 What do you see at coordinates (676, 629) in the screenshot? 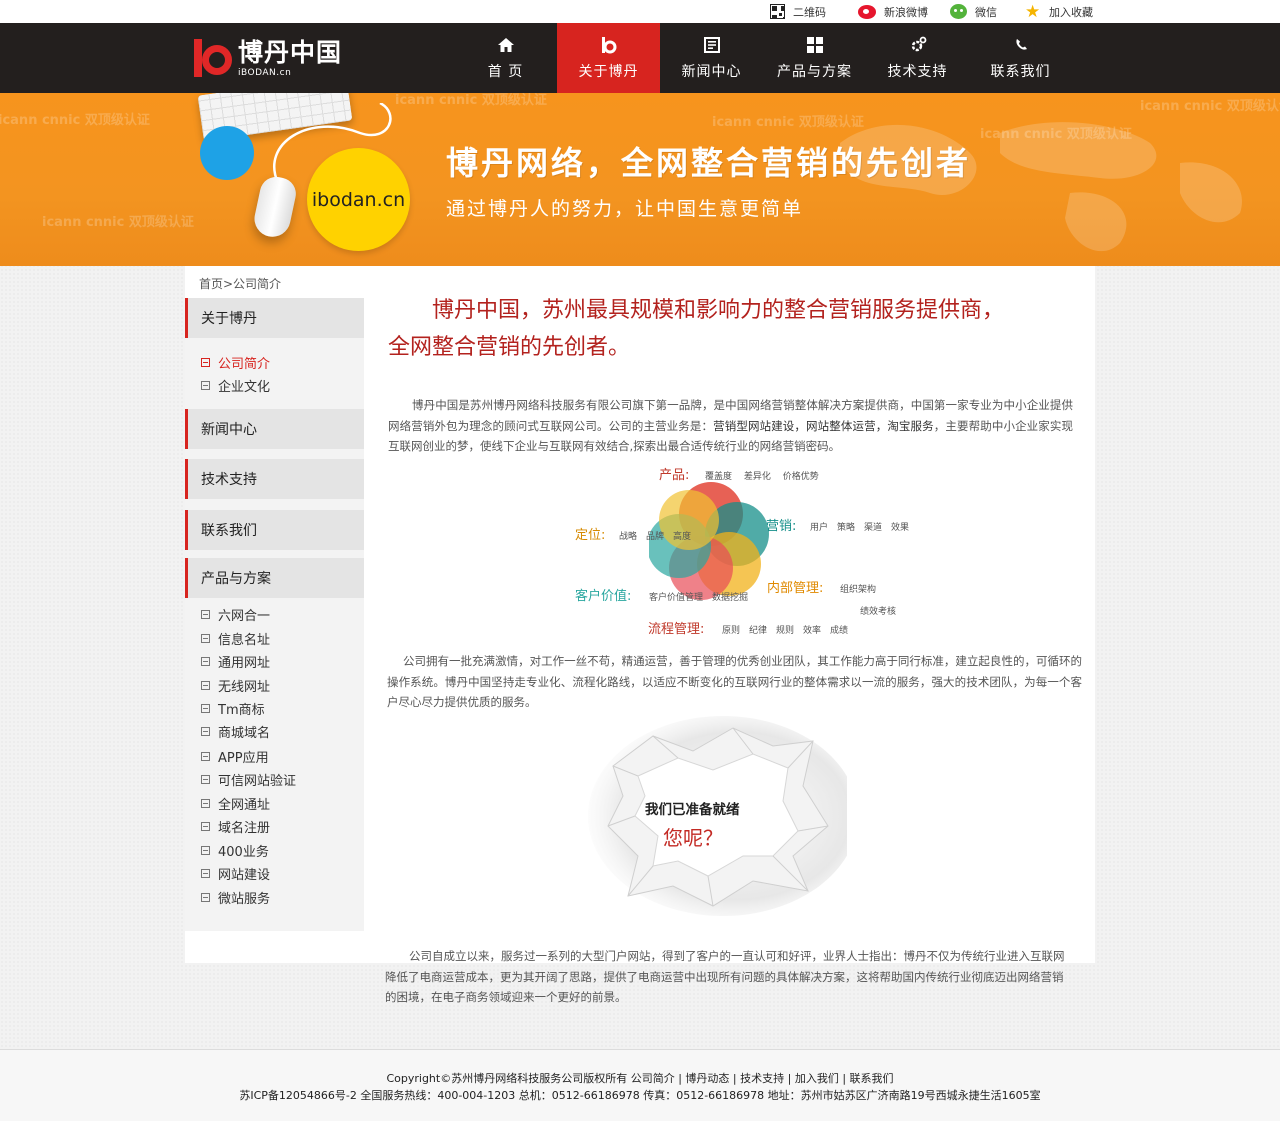
I see `venn-label-process: 流程管理:` at bounding box center [676, 629].